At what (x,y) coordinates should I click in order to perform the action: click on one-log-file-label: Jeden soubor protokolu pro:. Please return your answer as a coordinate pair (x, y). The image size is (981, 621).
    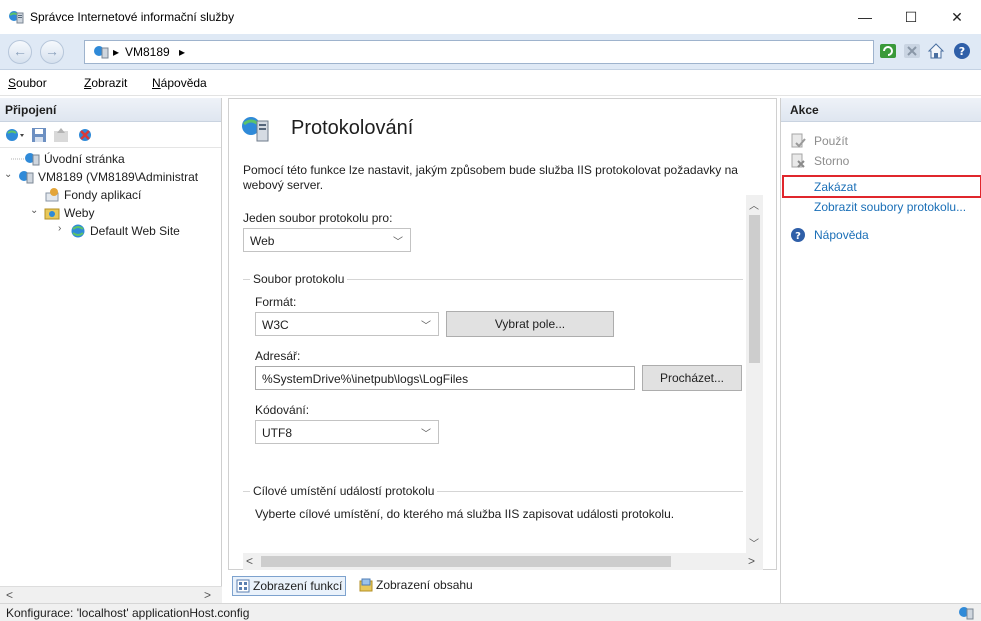
    Looking at the image, I should click on (318, 218).